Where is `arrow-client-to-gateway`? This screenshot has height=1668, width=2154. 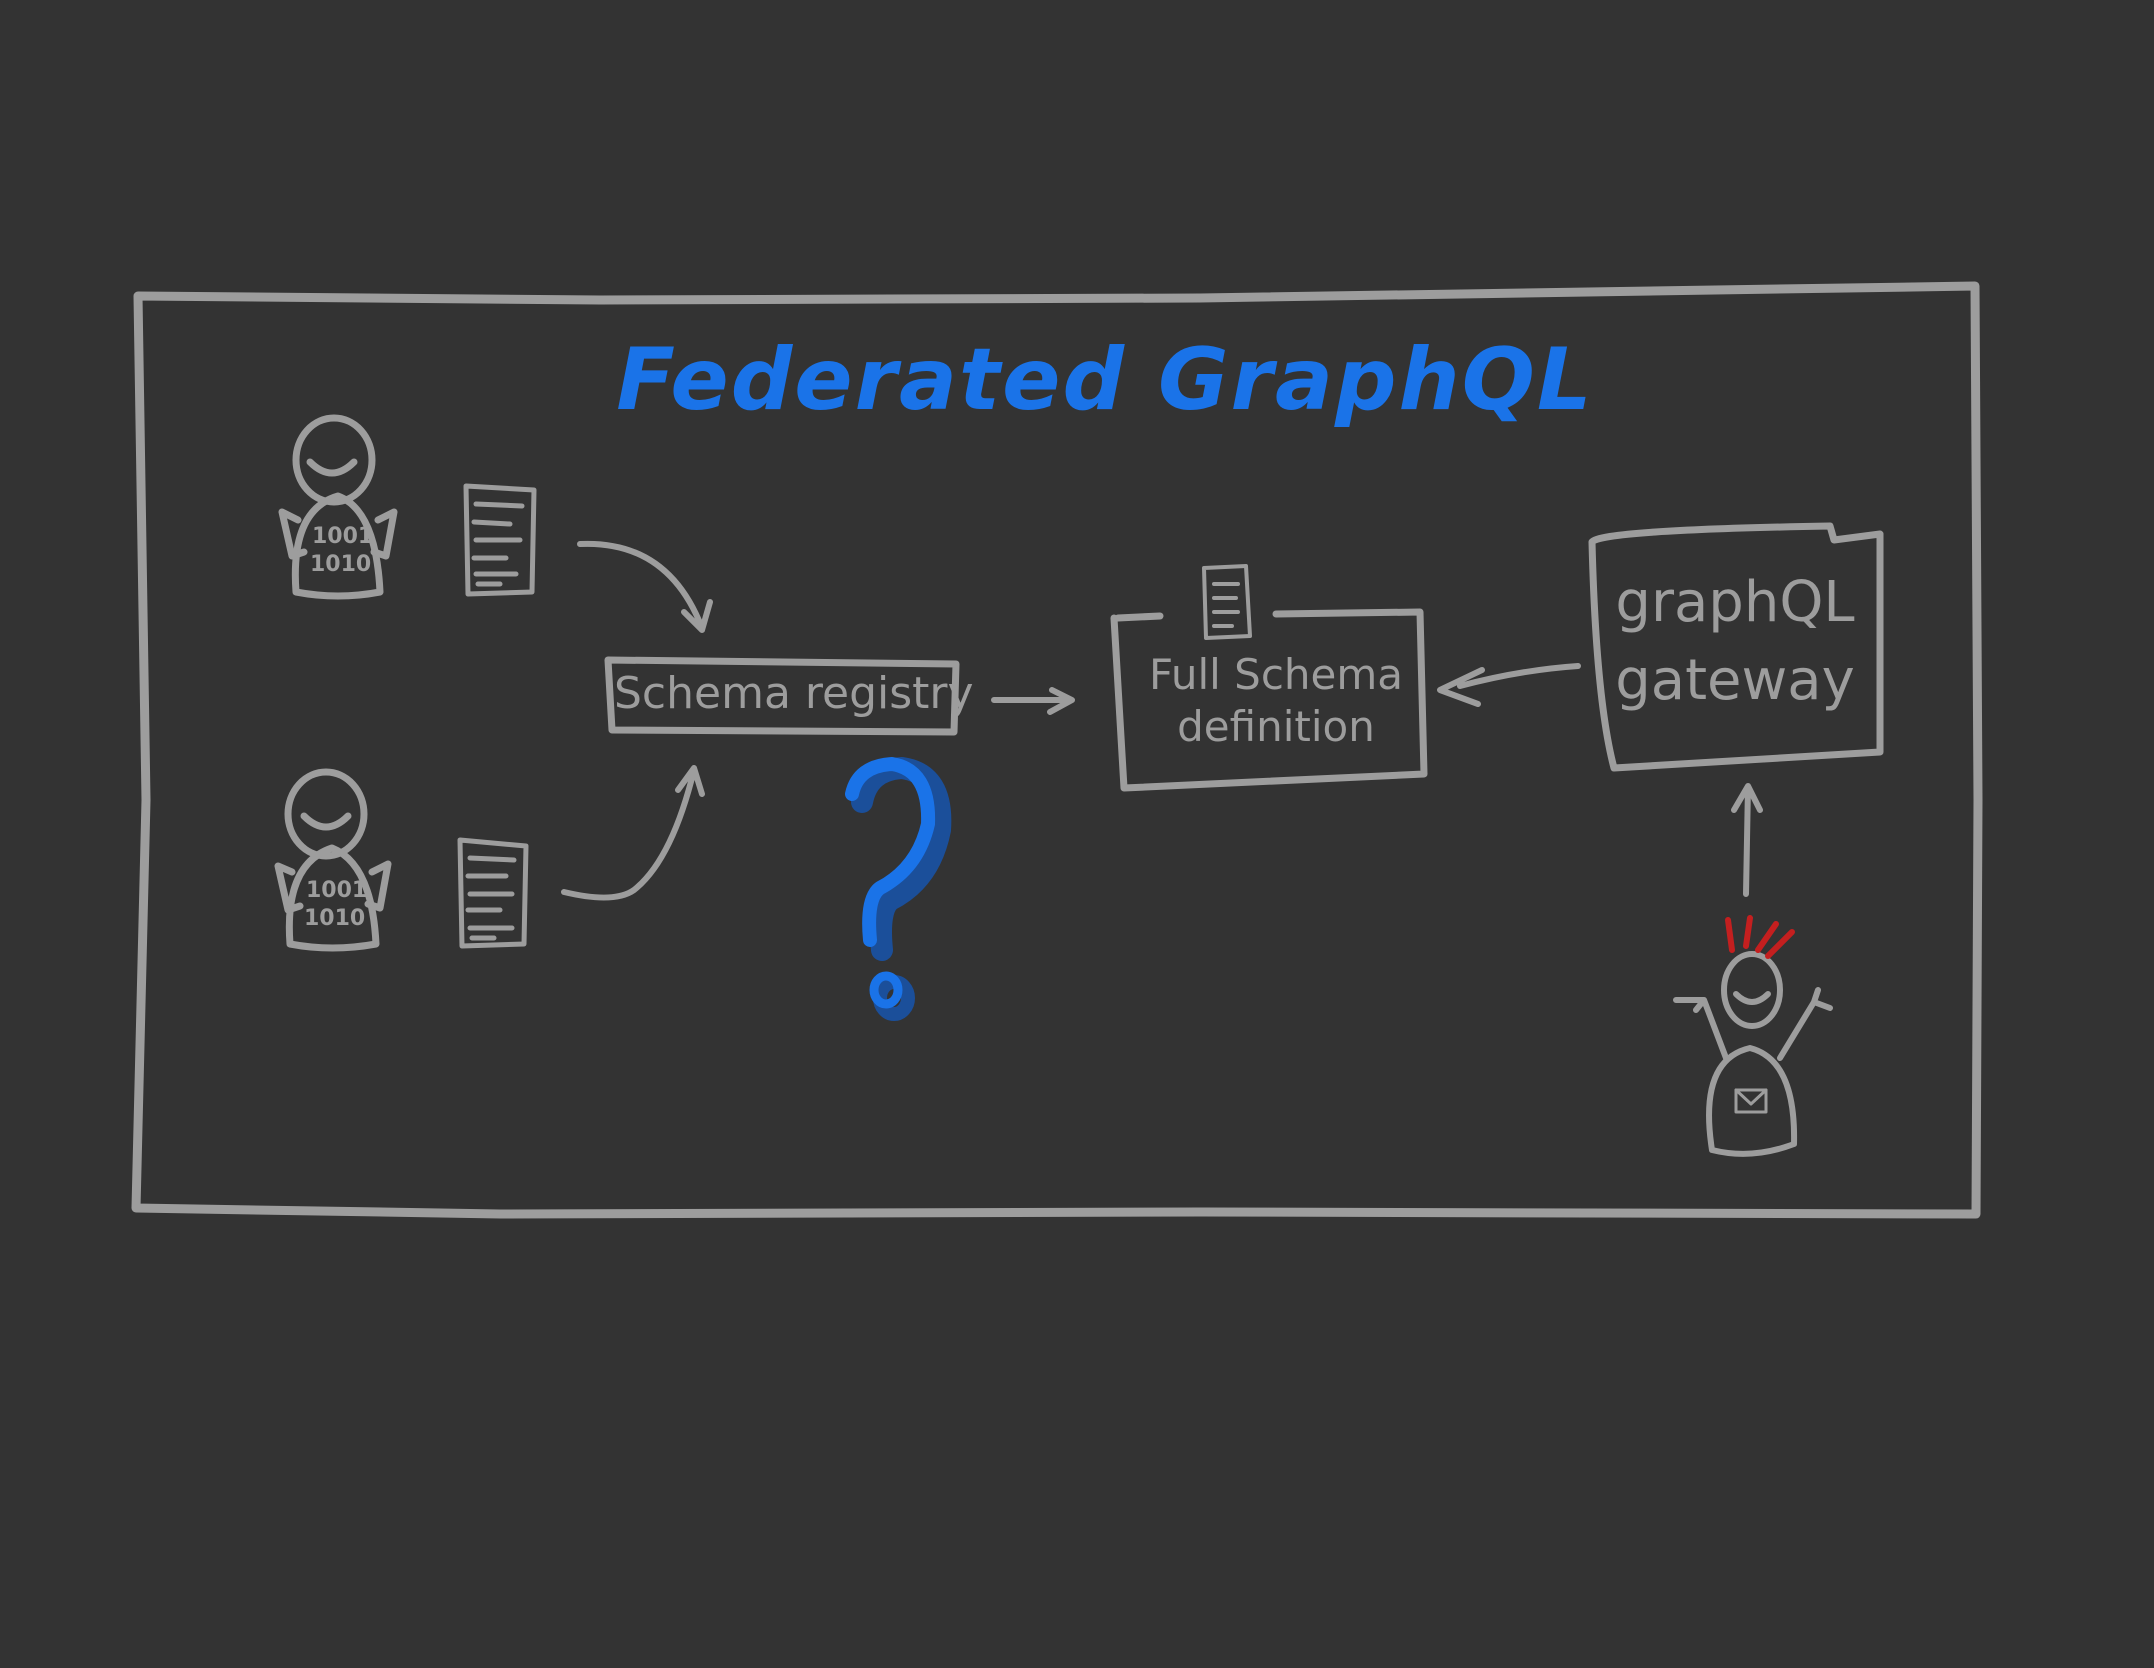
arrow-client-to-gateway is located at coordinates (1747, 840).